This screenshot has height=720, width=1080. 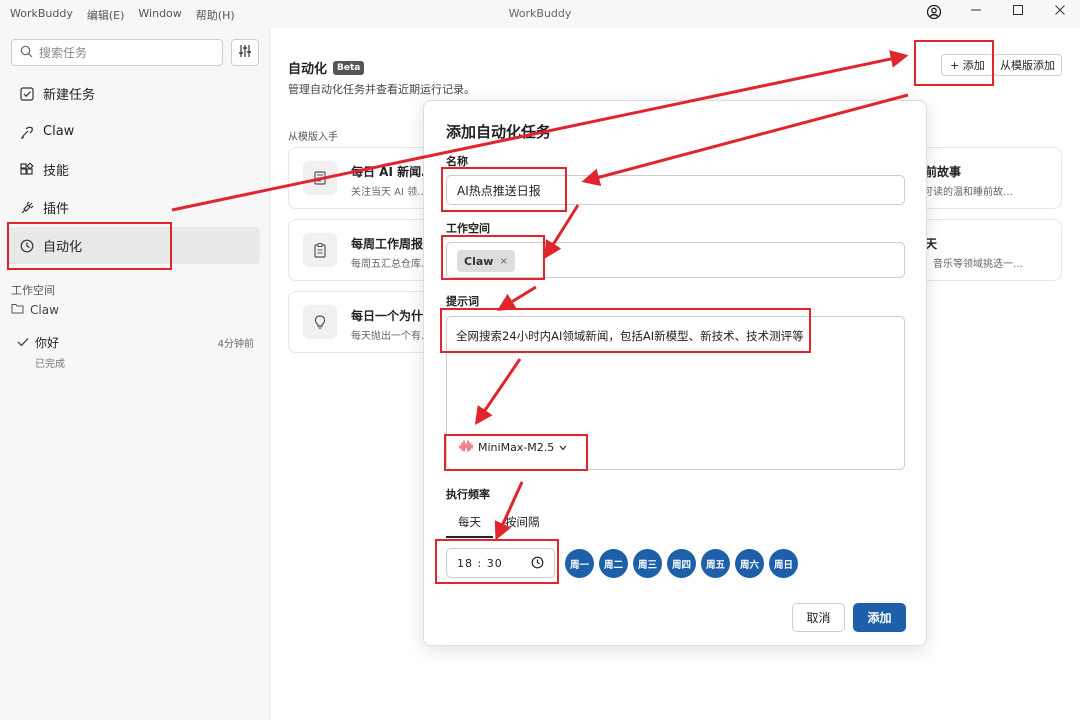 I want to click on newspaper-icon, so click(x=320, y=178).